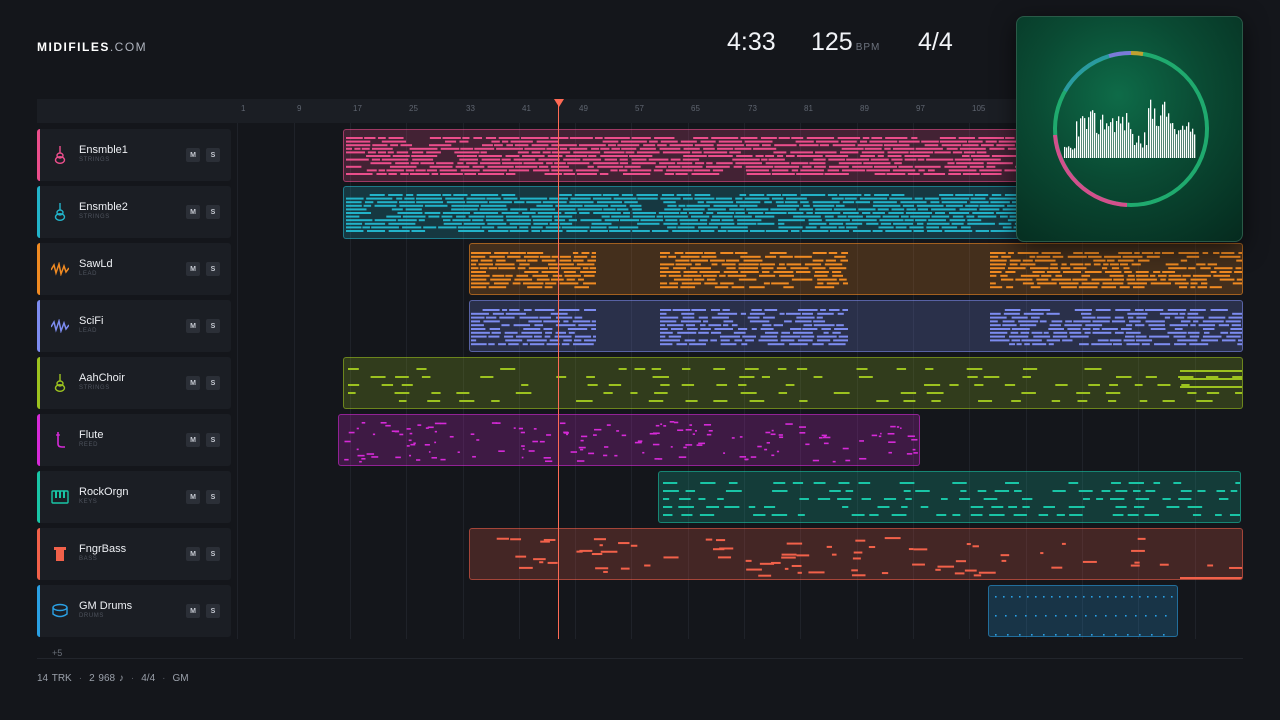 The width and height of the screenshot is (1280, 720). Describe the element at coordinates (134, 326) in the screenshot. I see `track-header-scifi: SciFi LEAD M S` at that location.